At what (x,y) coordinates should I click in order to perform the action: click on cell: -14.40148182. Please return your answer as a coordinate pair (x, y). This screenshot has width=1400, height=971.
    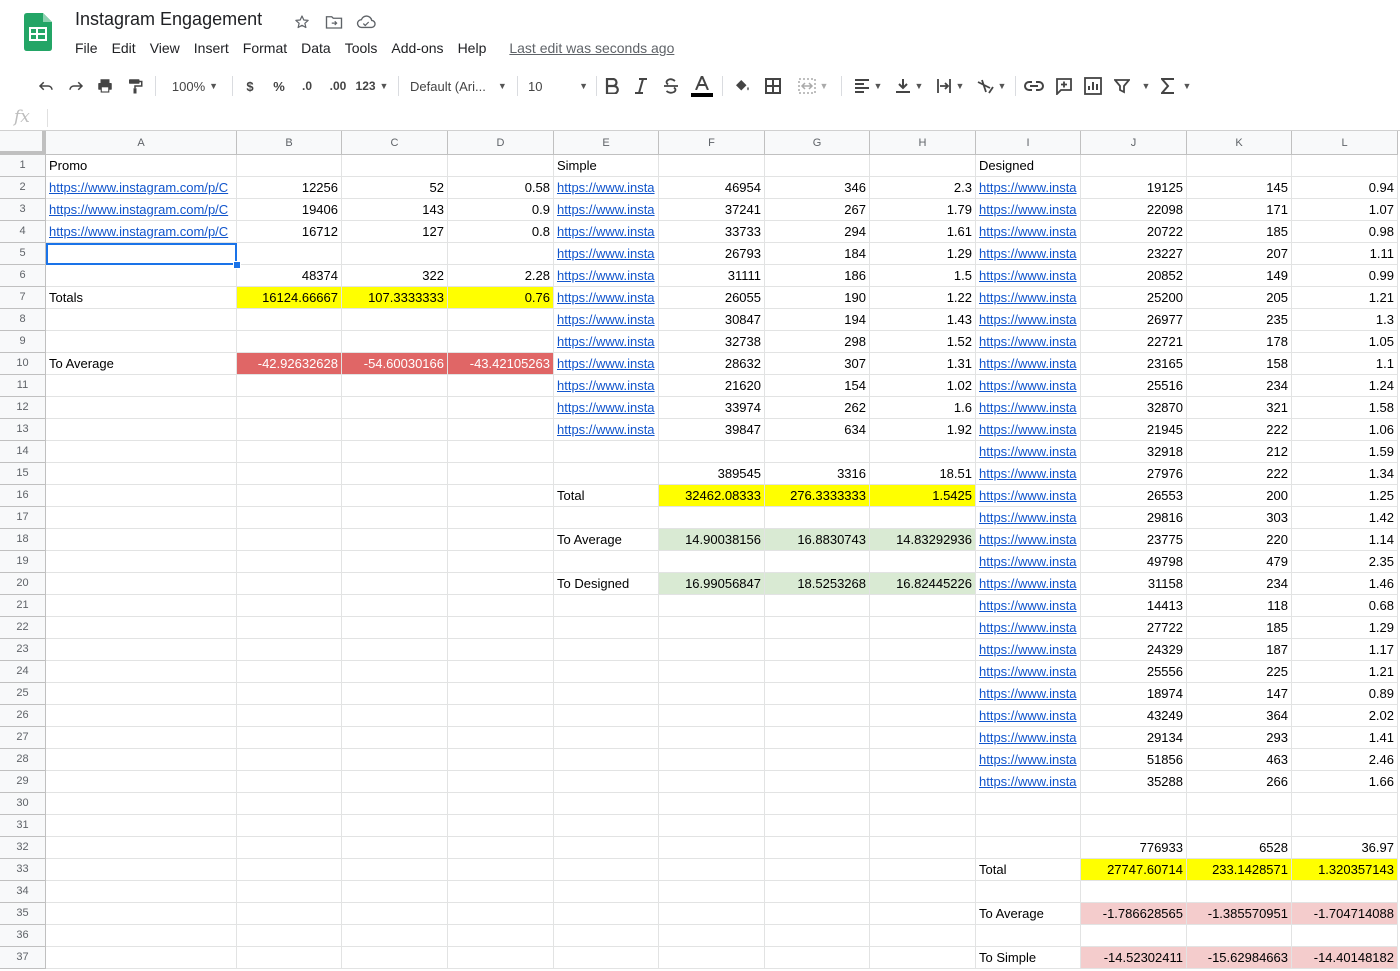
    Looking at the image, I should click on (1345, 958).